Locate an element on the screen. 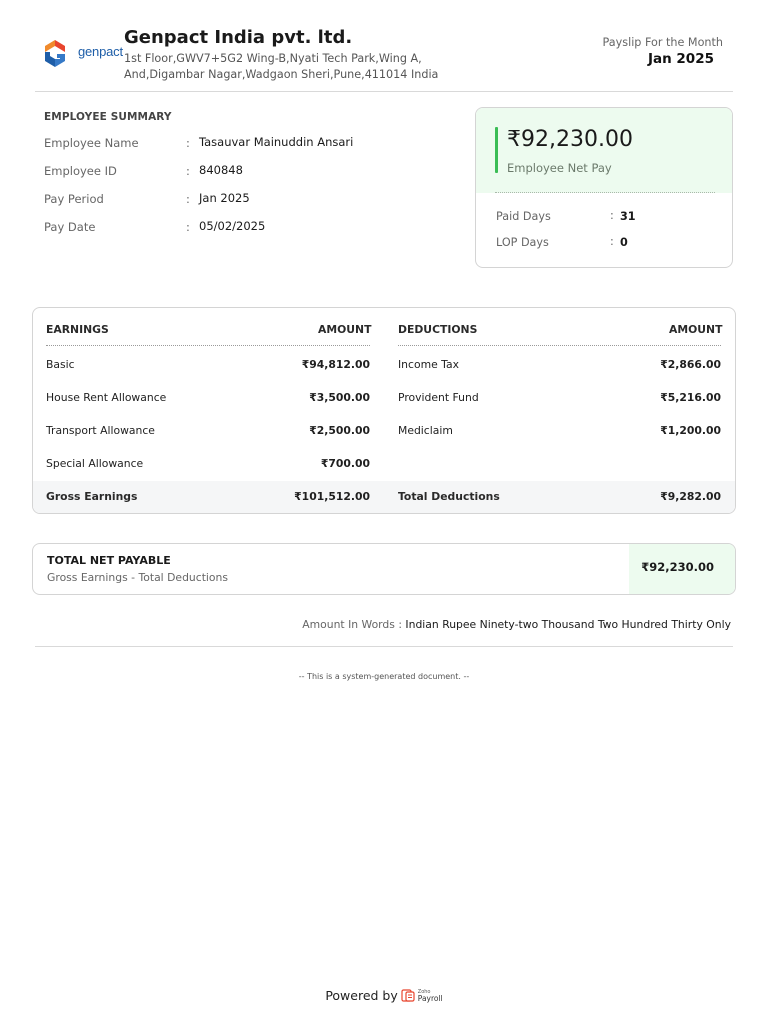 The width and height of the screenshot is (768, 1024). deductions-amount-header: AMOUNT is located at coordinates (696, 329).